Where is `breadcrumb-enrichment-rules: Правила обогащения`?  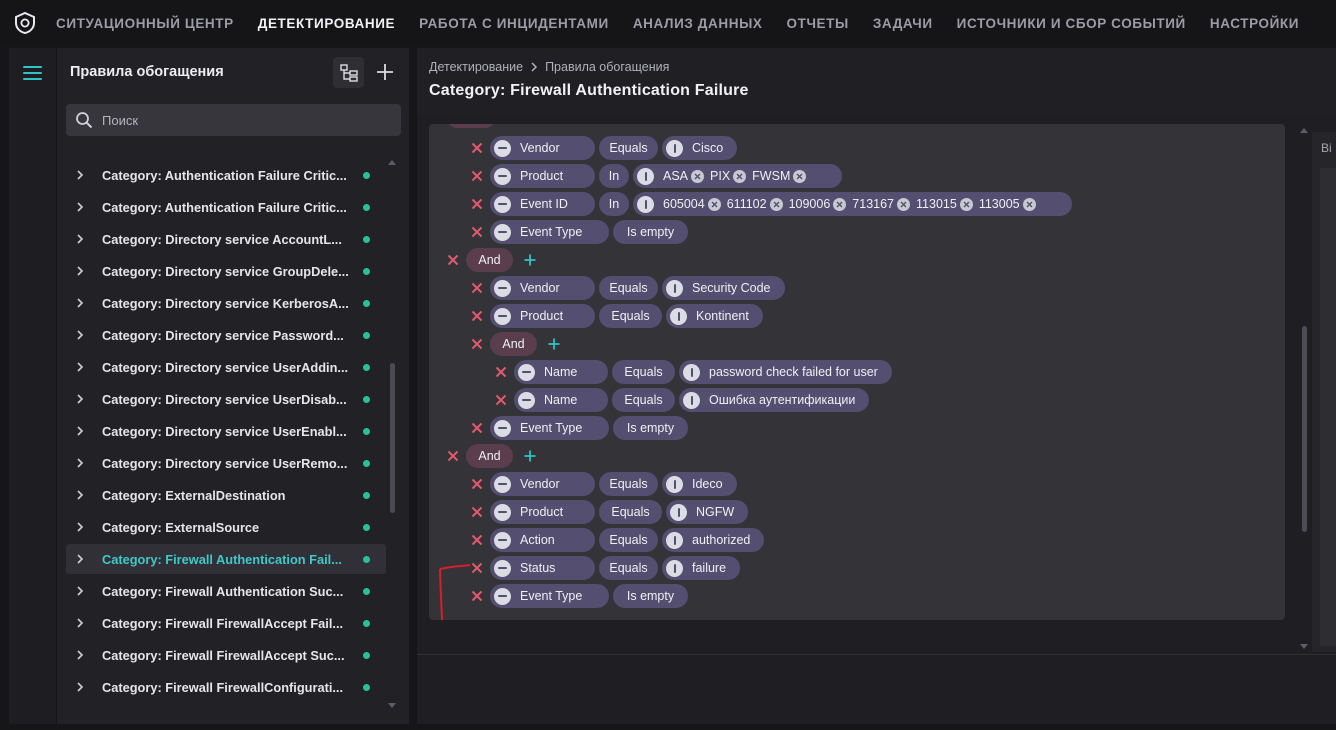
breadcrumb-enrichment-rules: Правила обогащения is located at coordinates (607, 67).